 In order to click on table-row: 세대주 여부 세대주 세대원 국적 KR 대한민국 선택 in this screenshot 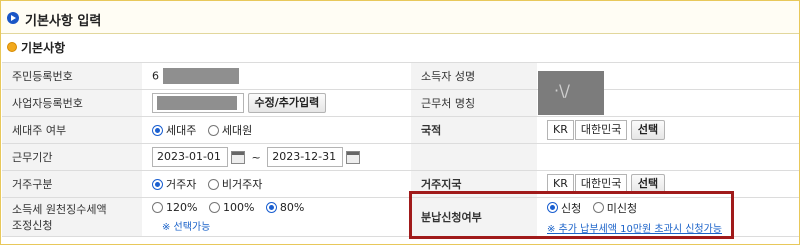, I will do `click(400, 130)`.